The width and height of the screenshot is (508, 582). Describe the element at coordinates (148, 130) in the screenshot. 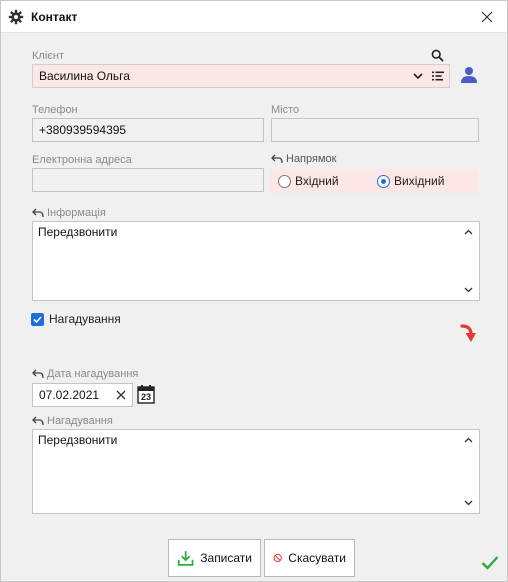

I see `phone-field: +380939594395` at that location.